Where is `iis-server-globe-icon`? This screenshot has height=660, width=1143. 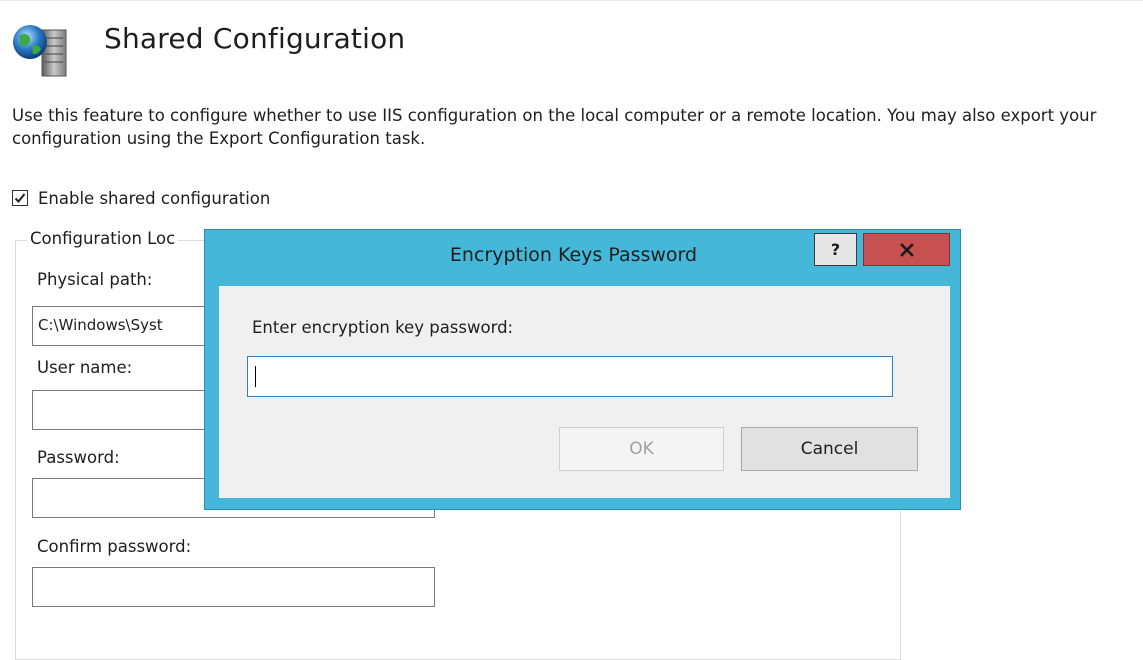 iis-server-globe-icon is located at coordinates (41, 50).